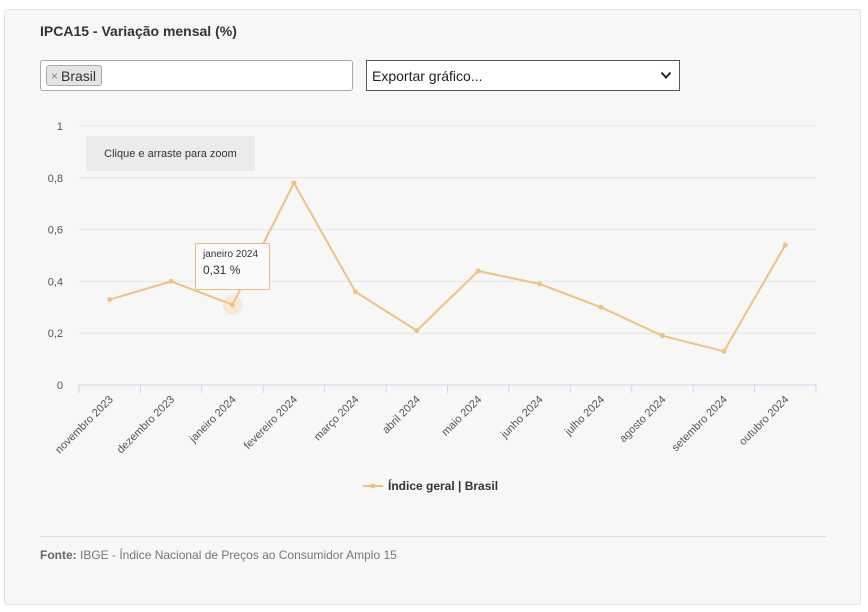 The width and height of the screenshot is (868, 612). Describe the element at coordinates (764, 421) in the screenshot. I see `x-tick-label: outubro 2024` at that location.